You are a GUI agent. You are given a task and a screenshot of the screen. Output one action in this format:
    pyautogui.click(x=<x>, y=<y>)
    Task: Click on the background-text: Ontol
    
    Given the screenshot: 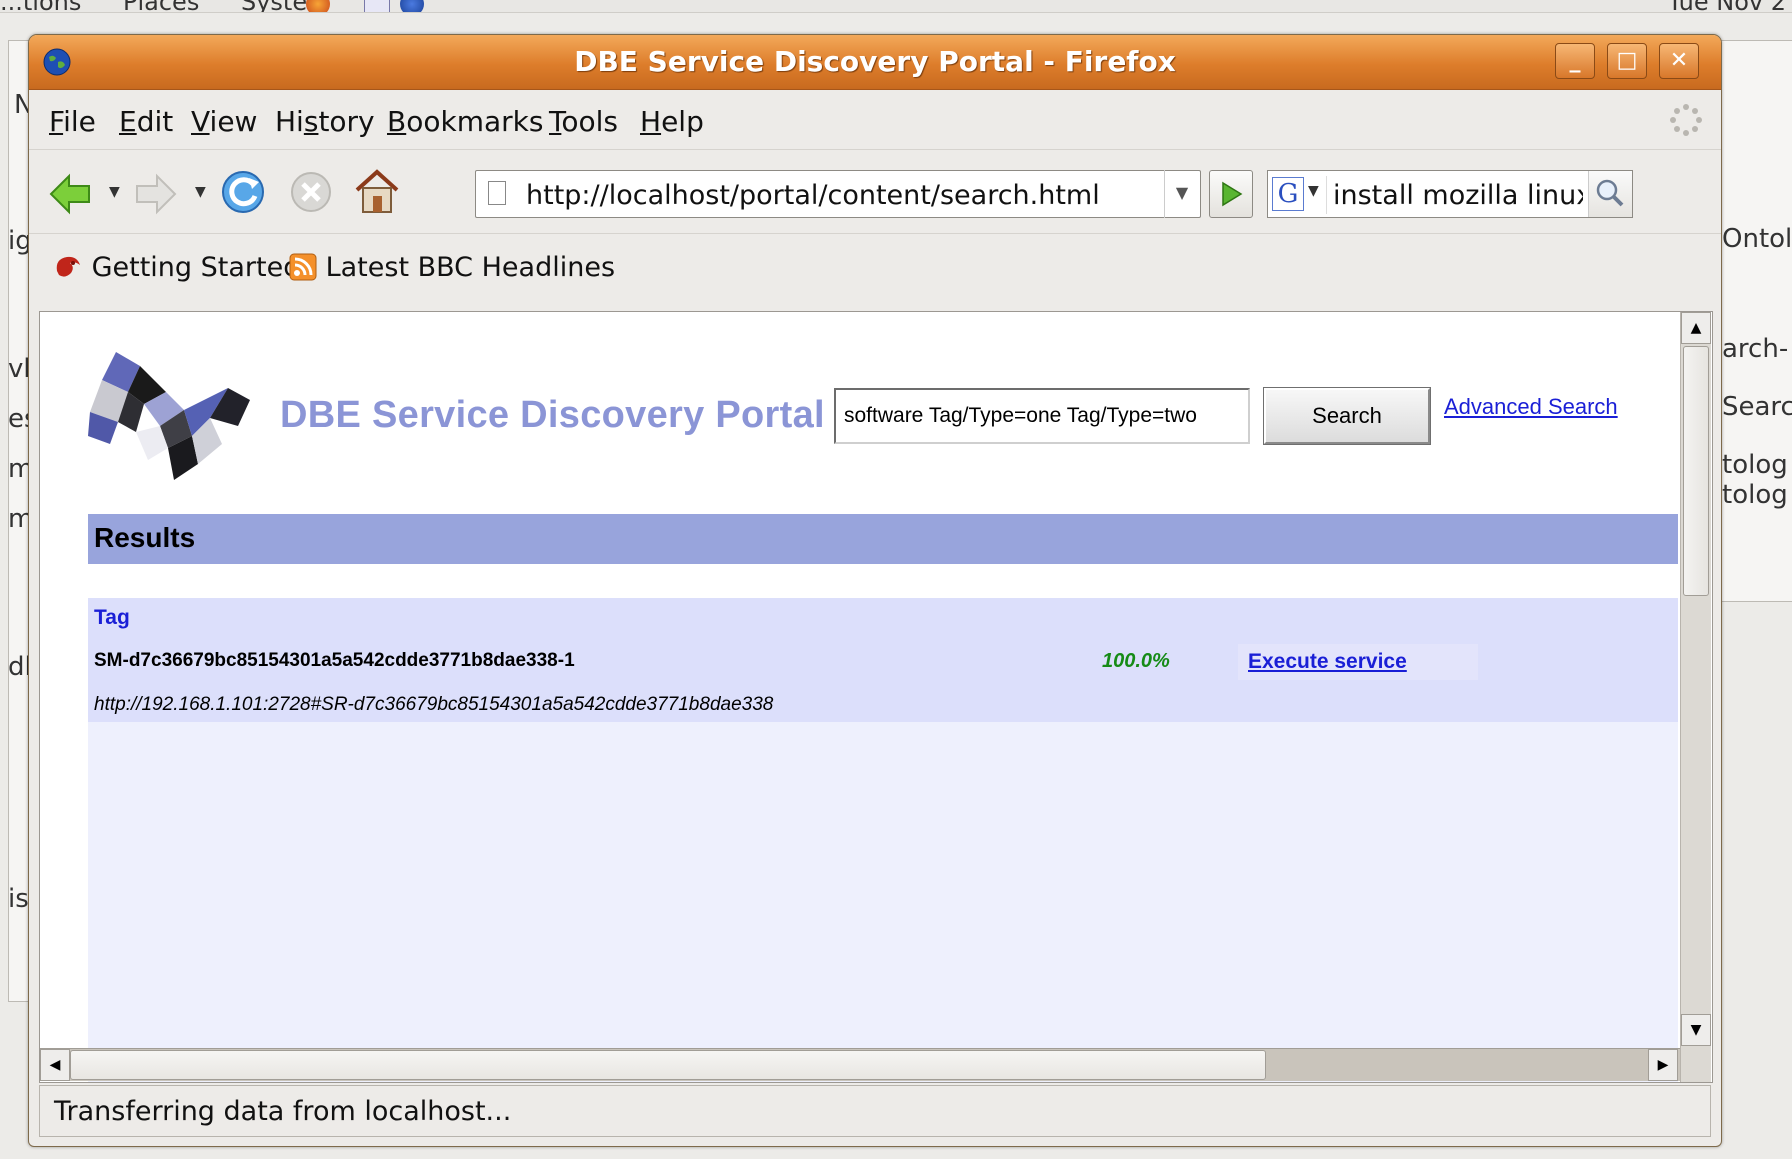 What is the action you would take?
    pyautogui.click(x=1757, y=239)
    